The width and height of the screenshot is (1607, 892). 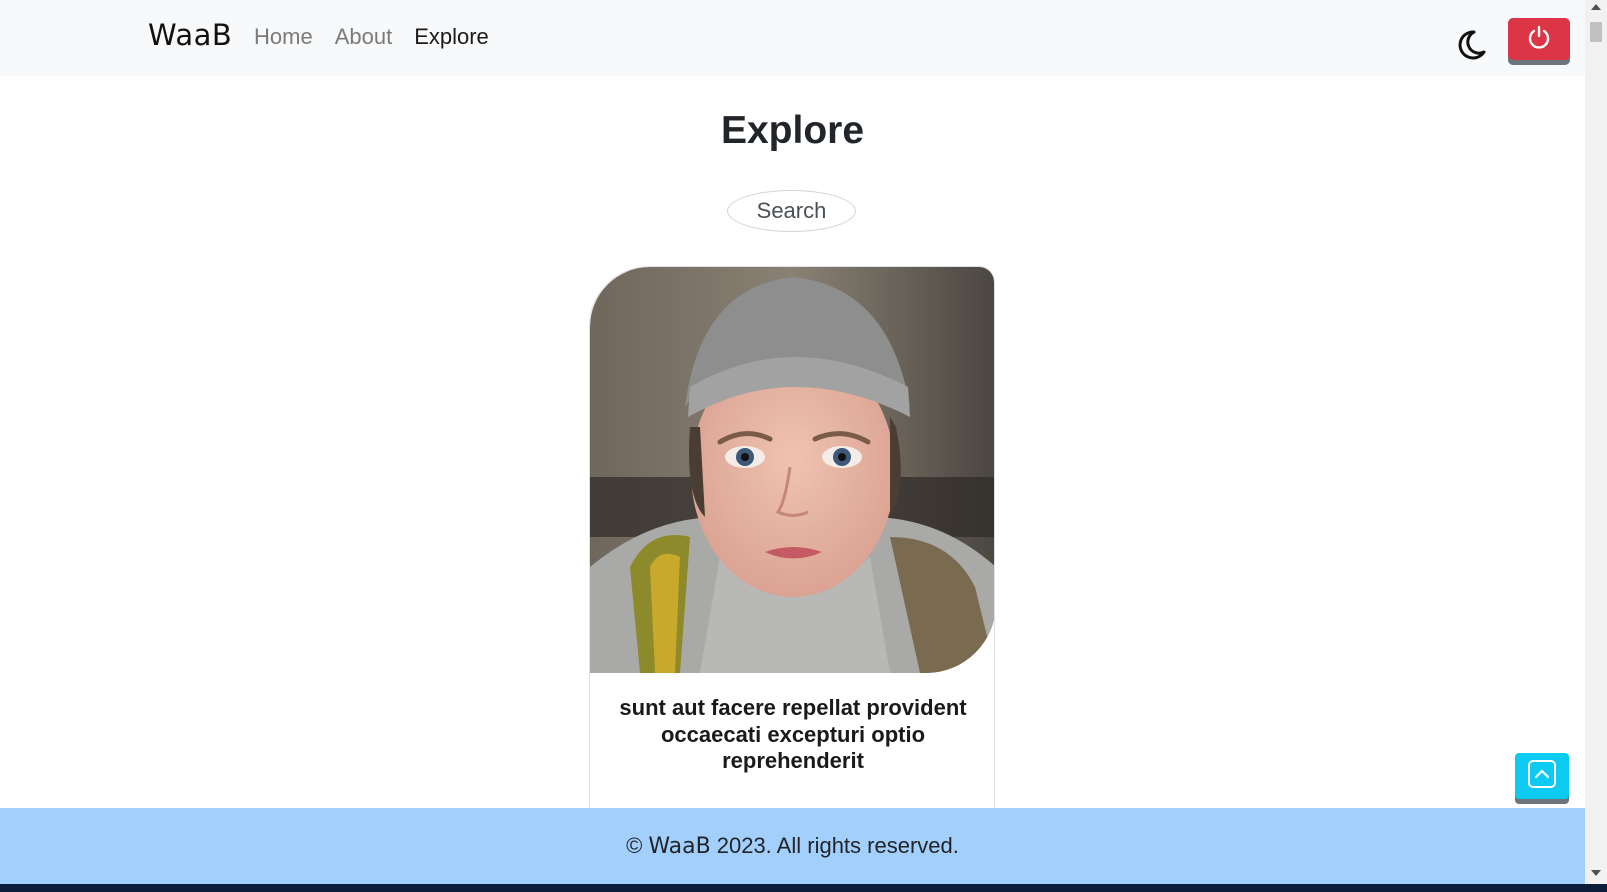 What do you see at coordinates (1596, 873) in the screenshot?
I see `scroll-down-arrow-icon` at bounding box center [1596, 873].